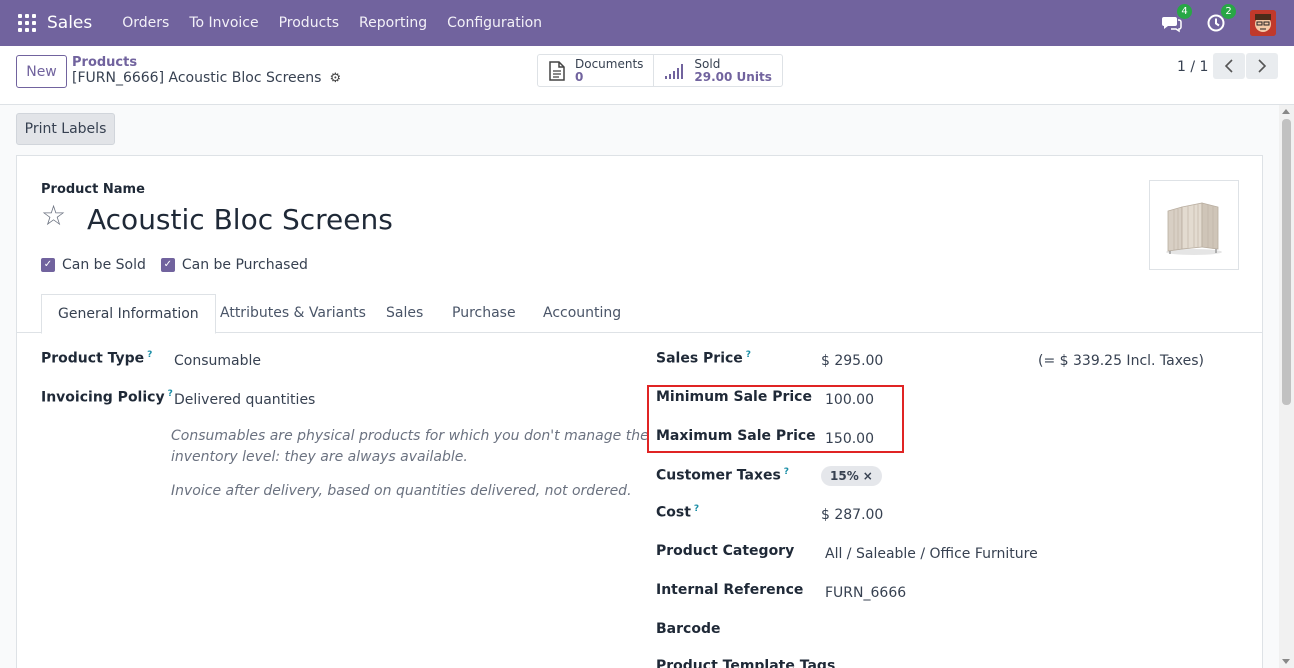  Describe the element at coordinates (223, 23) in the screenshot. I see `menu-to-invoice: To Invoice` at that location.